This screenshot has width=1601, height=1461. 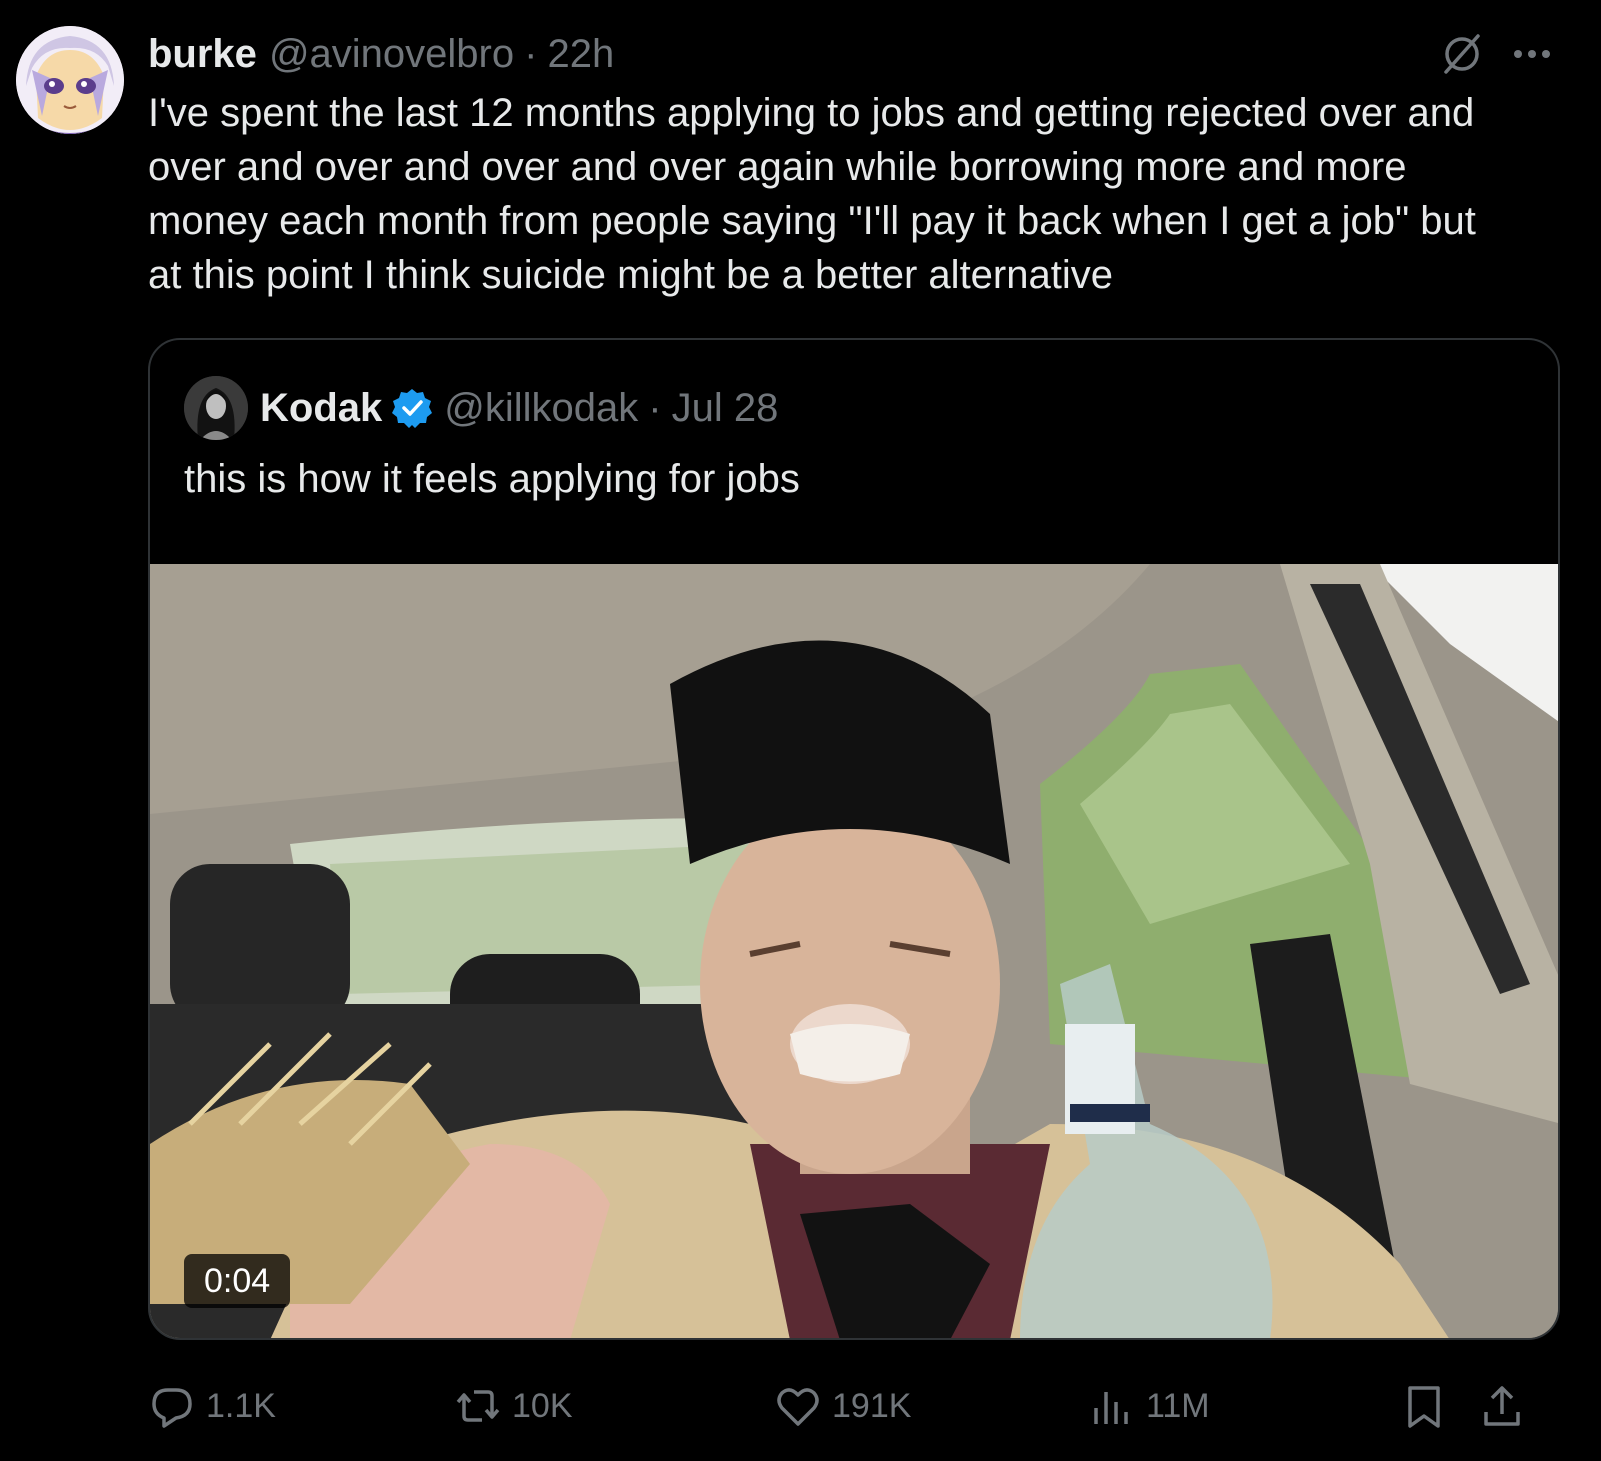 I want to click on views-count: 11M, so click(x=1178, y=1405).